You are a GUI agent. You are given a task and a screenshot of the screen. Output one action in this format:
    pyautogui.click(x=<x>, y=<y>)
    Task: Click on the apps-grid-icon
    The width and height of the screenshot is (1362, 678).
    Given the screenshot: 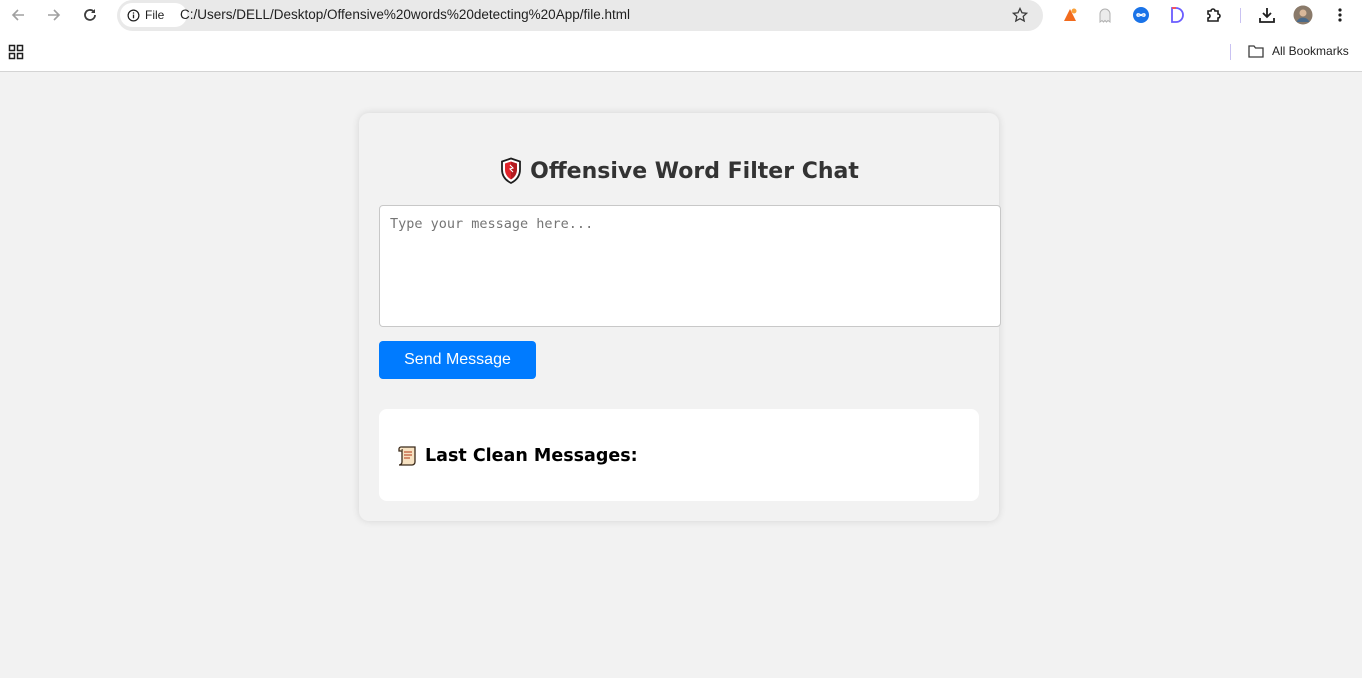 What is the action you would take?
    pyautogui.click(x=16, y=52)
    